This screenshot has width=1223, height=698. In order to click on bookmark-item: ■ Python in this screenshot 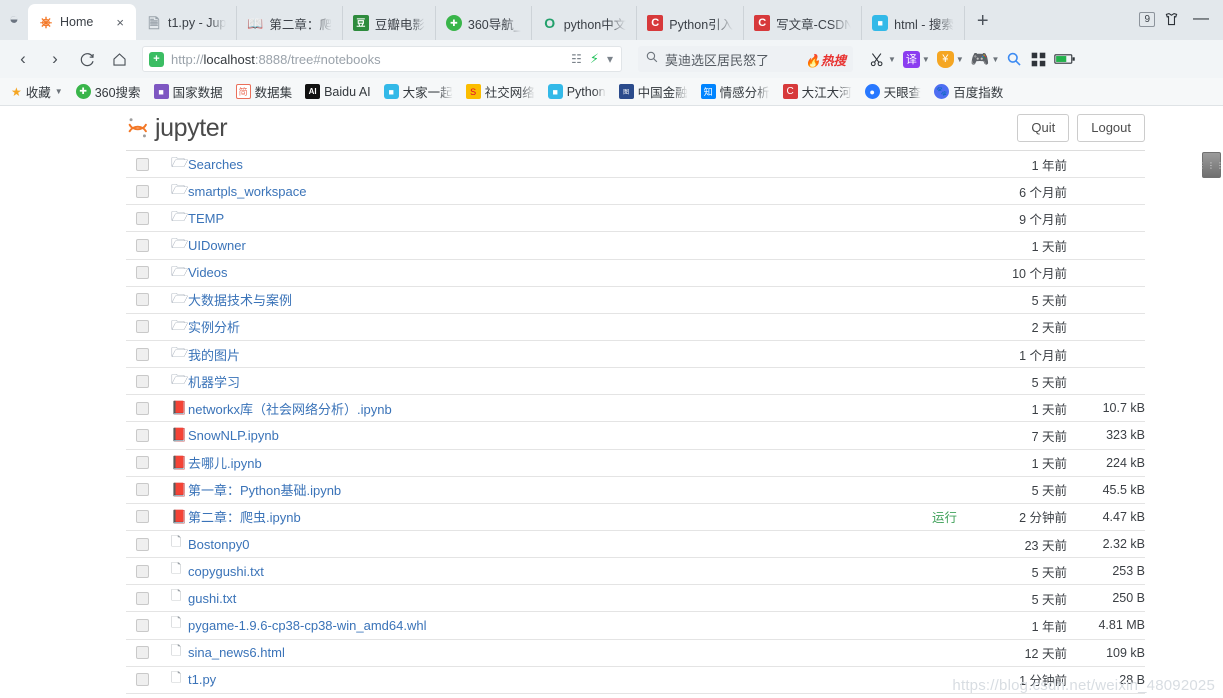, I will do `click(577, 91)`.